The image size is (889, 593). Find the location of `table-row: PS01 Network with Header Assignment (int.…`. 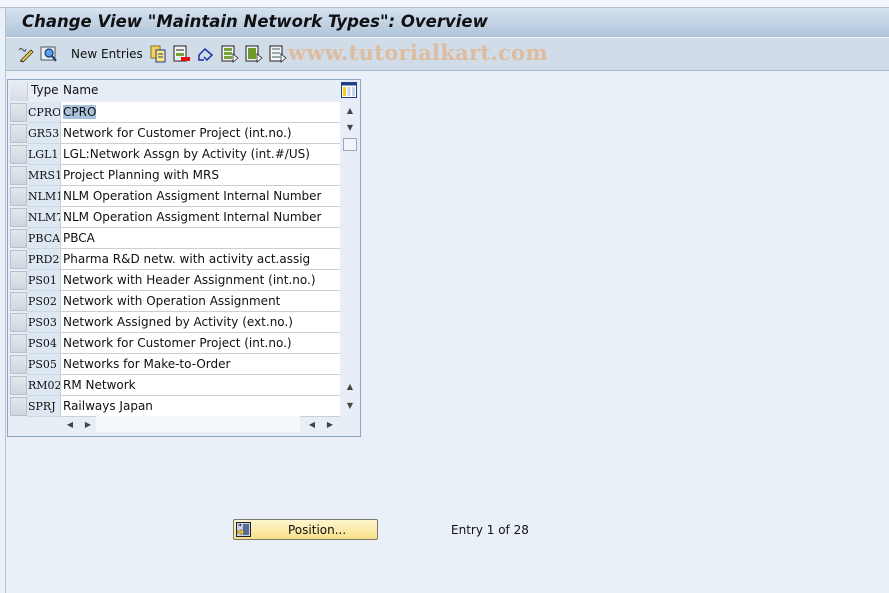

table-row: PS01 Network with Header Assignment (int.… is located at coordinates (174, 280).